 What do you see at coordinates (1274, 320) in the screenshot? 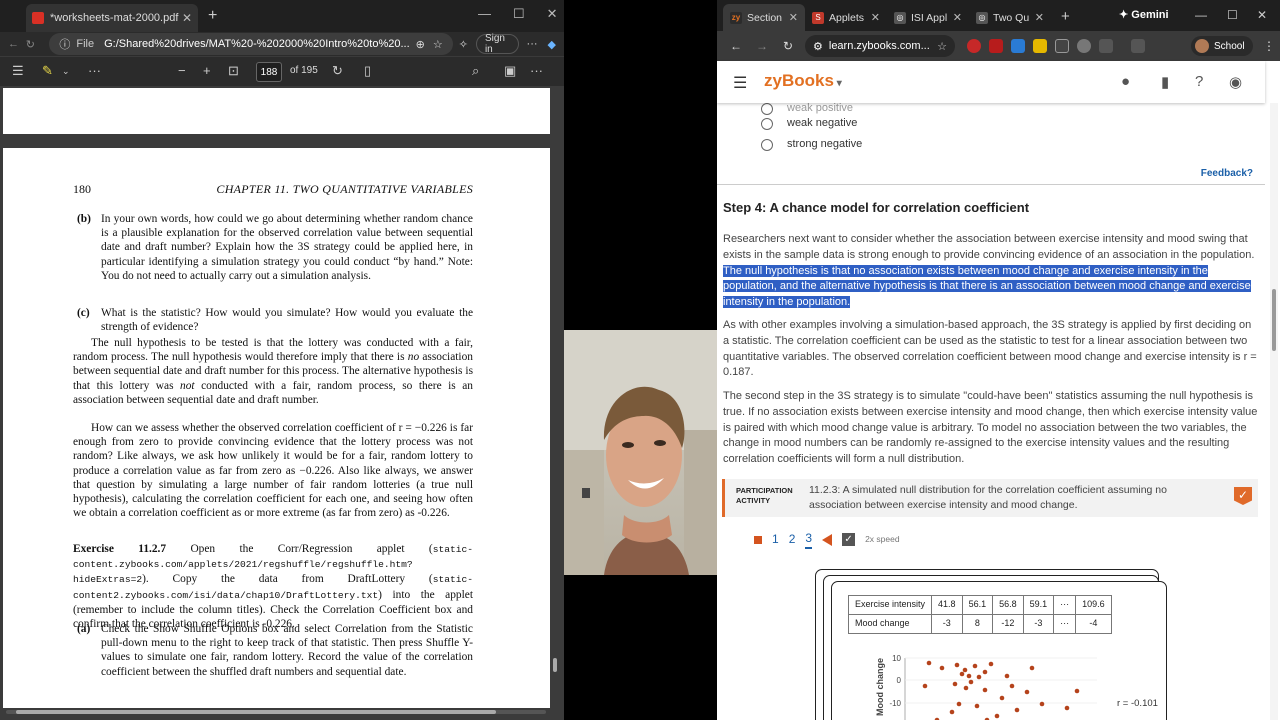
I see `page-scroll-thumb` at bounding box center [1274, 320].